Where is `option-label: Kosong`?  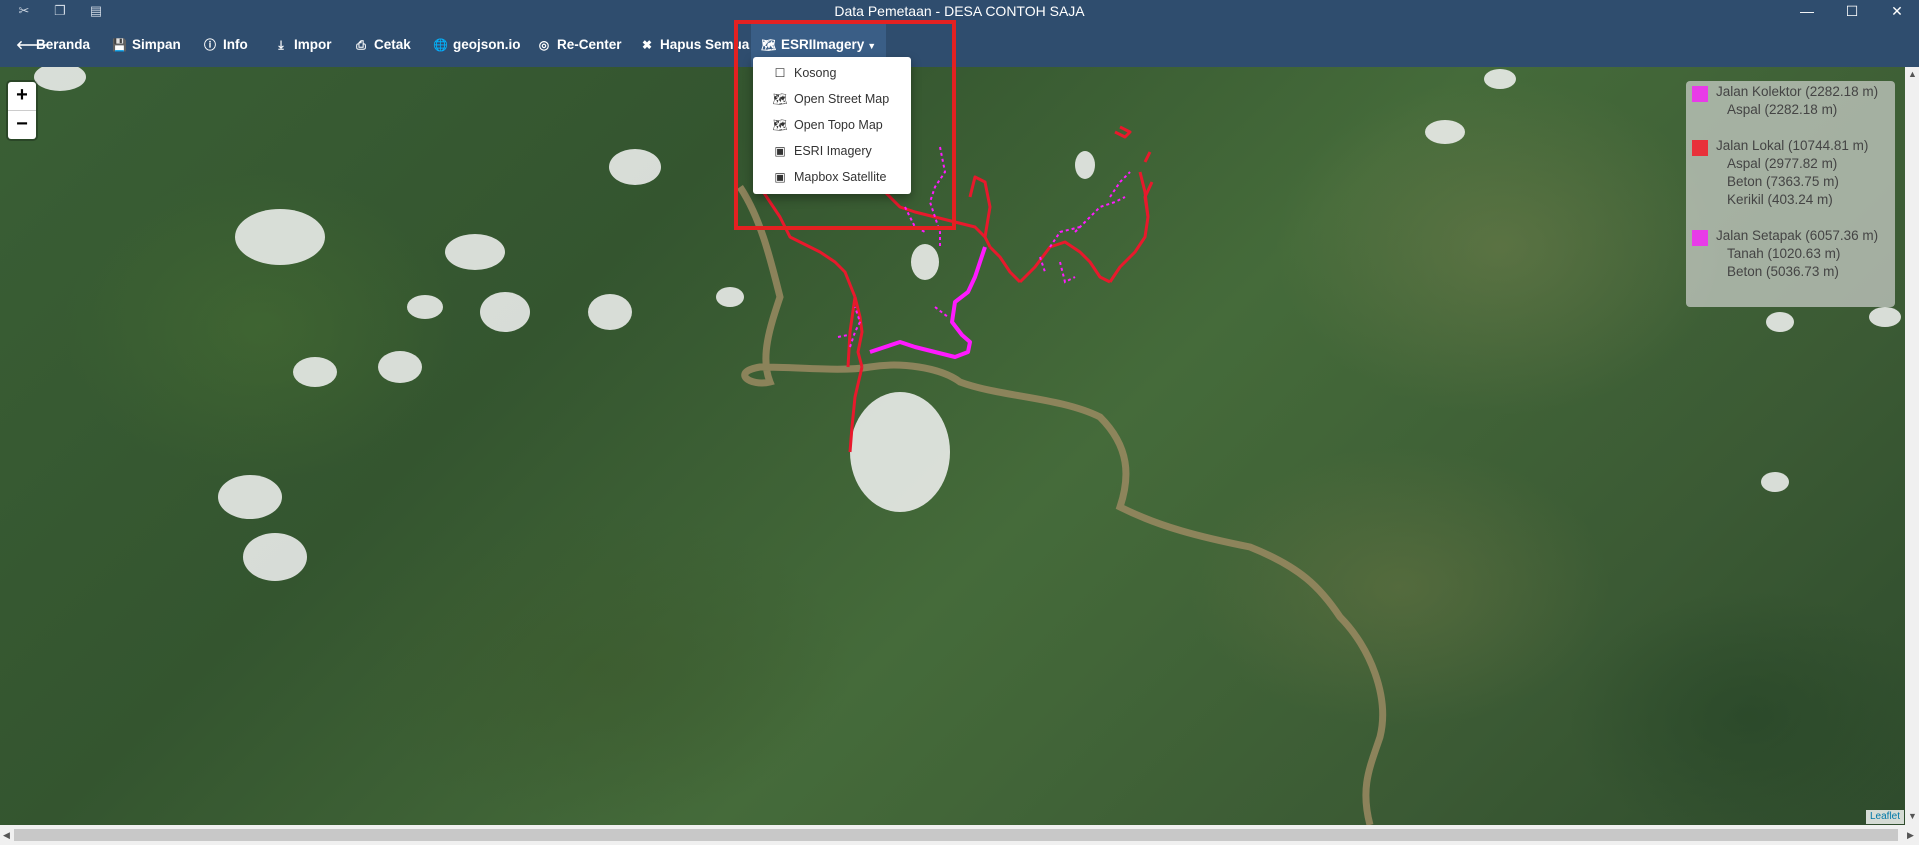 option-label: Kosong is located at coordinates (815, 73).